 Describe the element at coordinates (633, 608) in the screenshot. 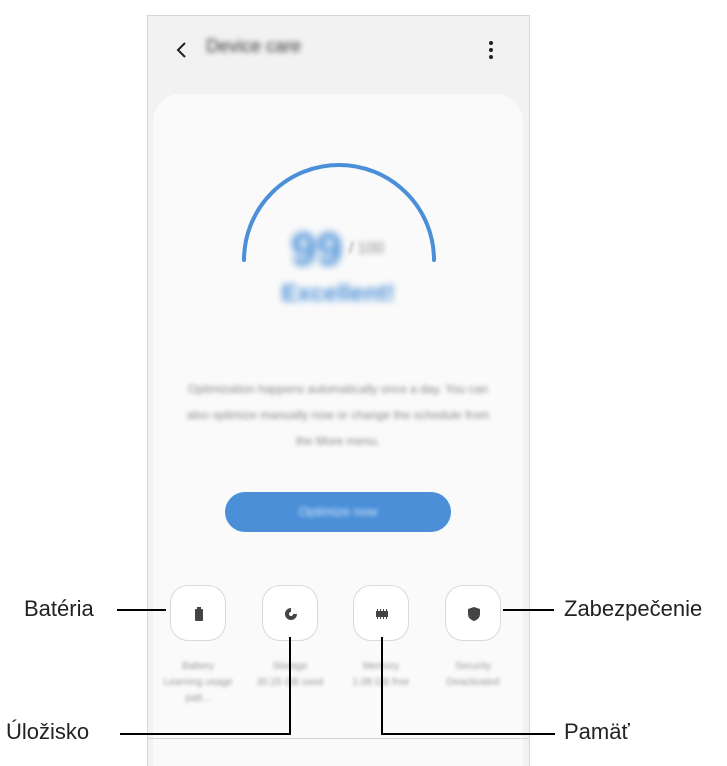

I see `security-callout: Zabezpečenie` at that location.